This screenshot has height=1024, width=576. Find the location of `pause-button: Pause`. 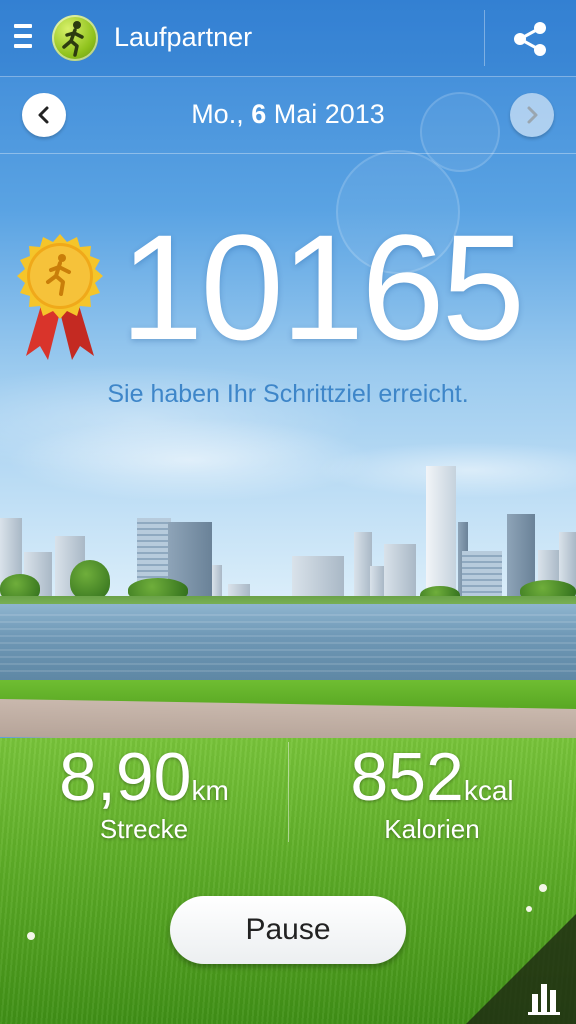

pause-button: Pause is located at coordinates (288, 930).